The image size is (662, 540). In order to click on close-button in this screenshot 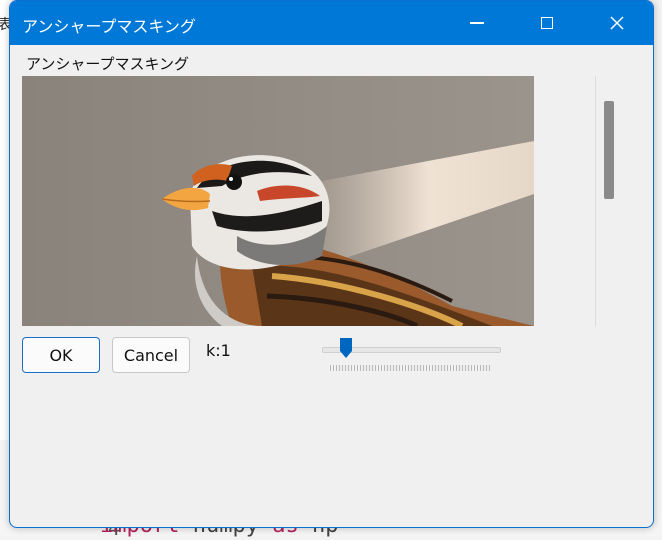, I will do `click(617, 23)`.